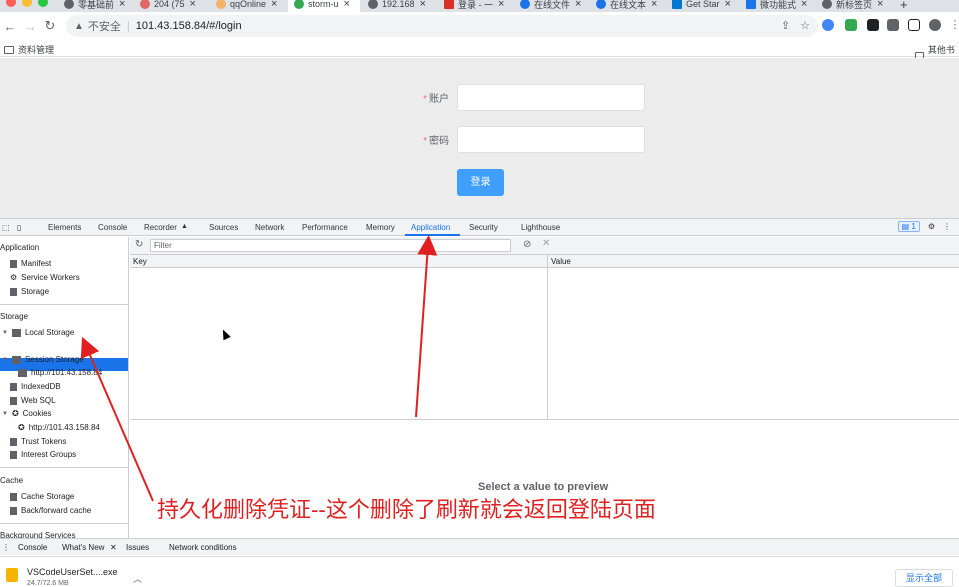 The height and width of the screenshot is (587, 959). Describe the element at coordinates (50, 510) in the screenshot. I see `sidebar-item-back-forward-cache: Back/forward cache` at that location.